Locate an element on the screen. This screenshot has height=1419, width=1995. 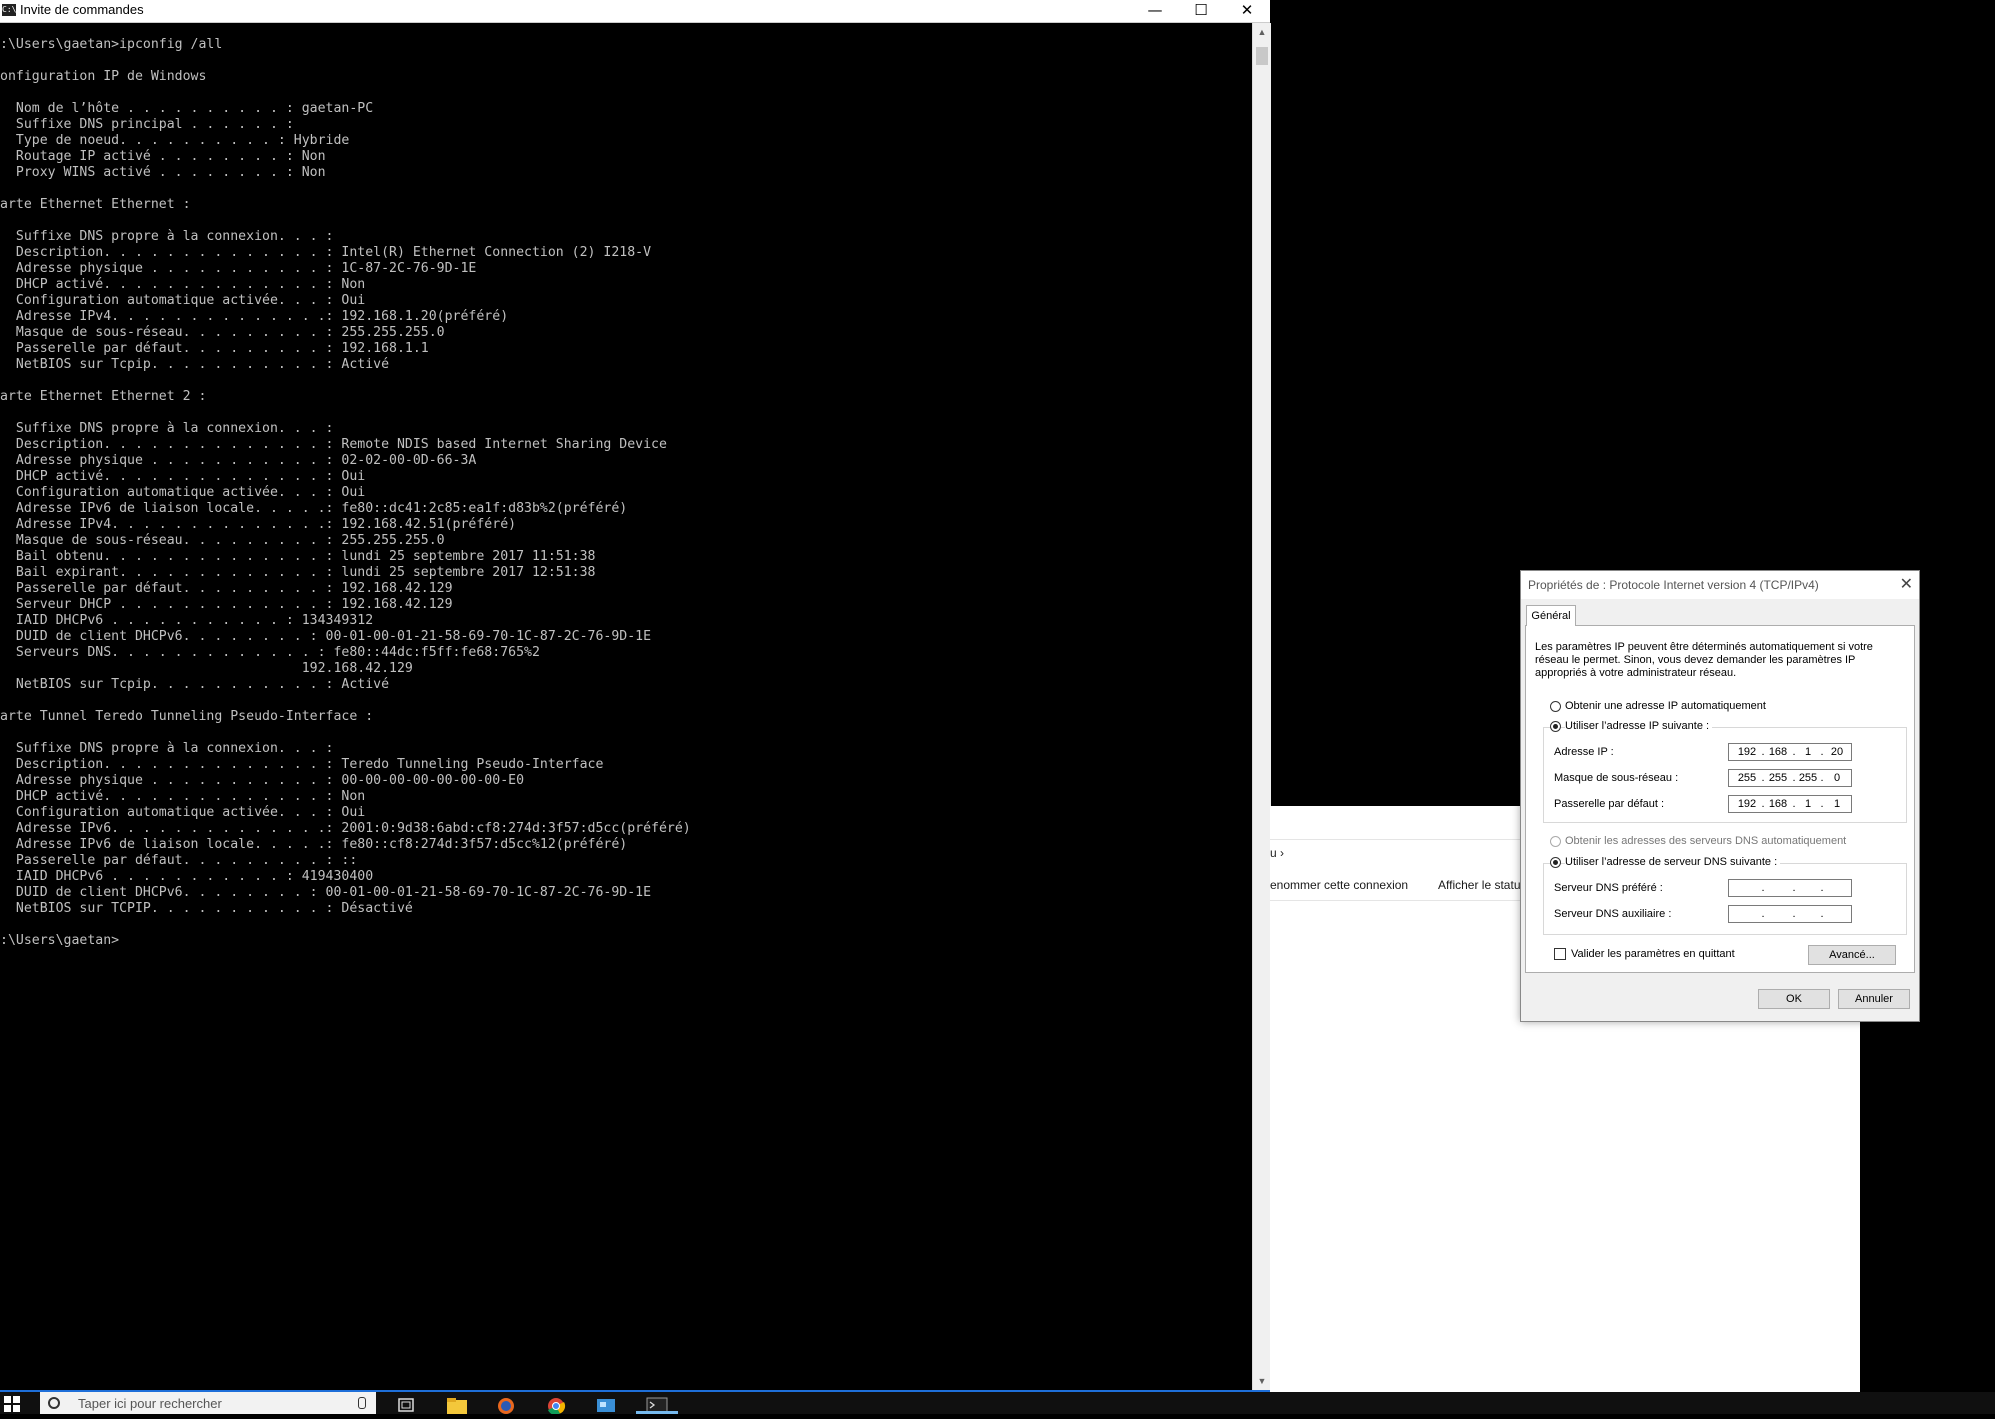
subnet-mask-label: Masque de sous-réseau : is located at coordinates (1616, 778).